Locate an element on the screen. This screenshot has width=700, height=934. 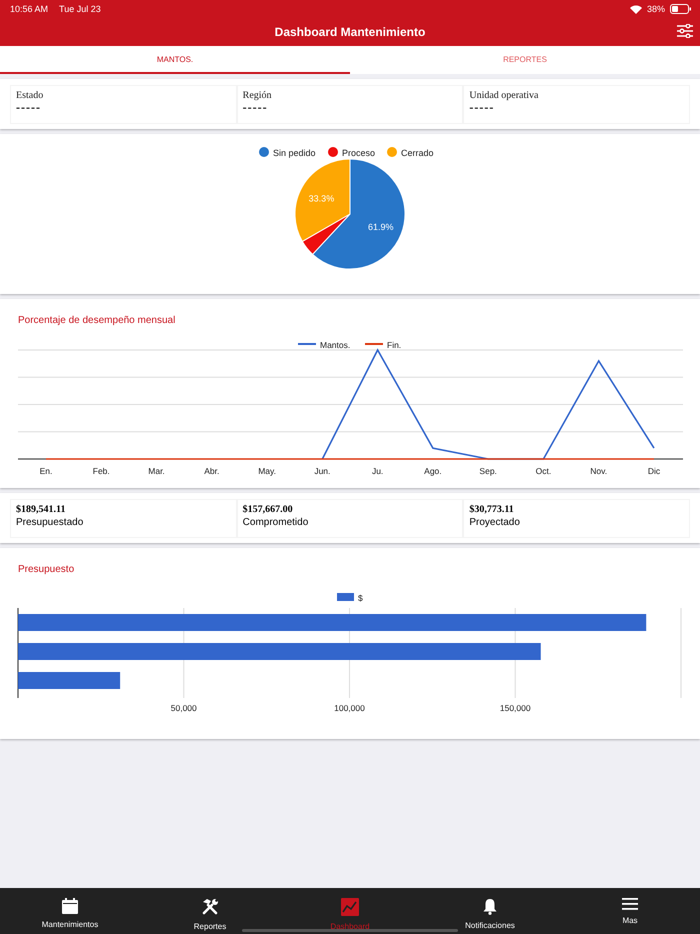
battery-icon is located at coordinates (681, 9).